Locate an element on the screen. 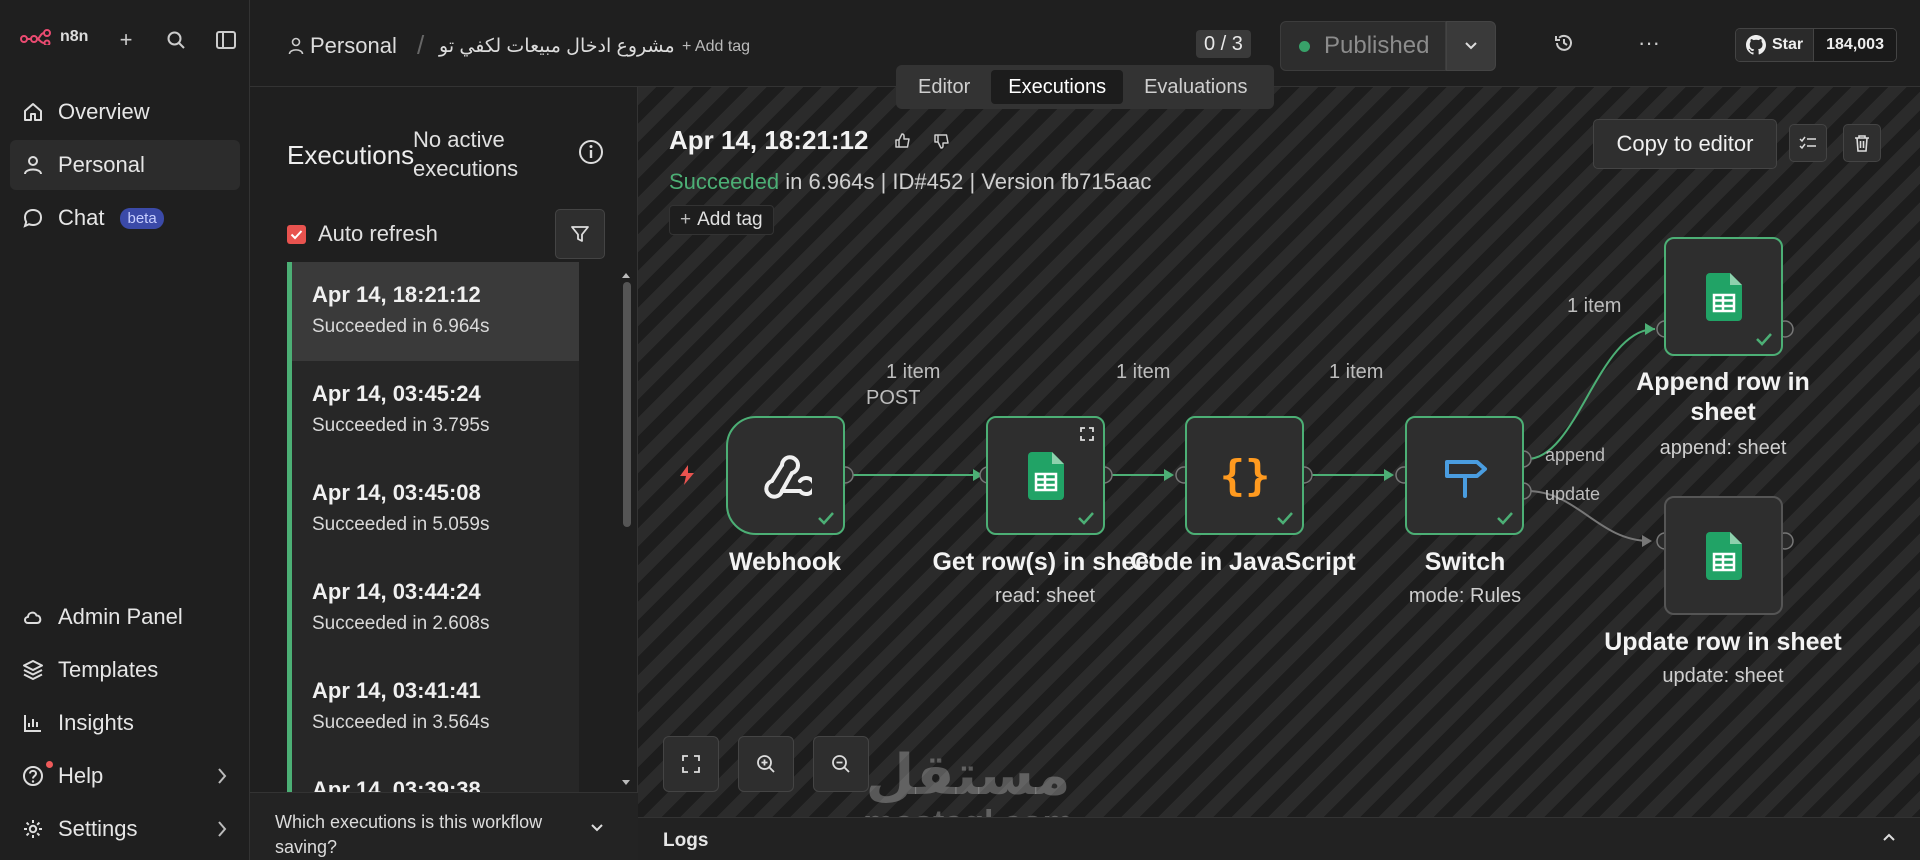 Image resolution: width=1920 pixels, height=860 pixels. trigger-bolt-icon is located at coordinates (687, 475).